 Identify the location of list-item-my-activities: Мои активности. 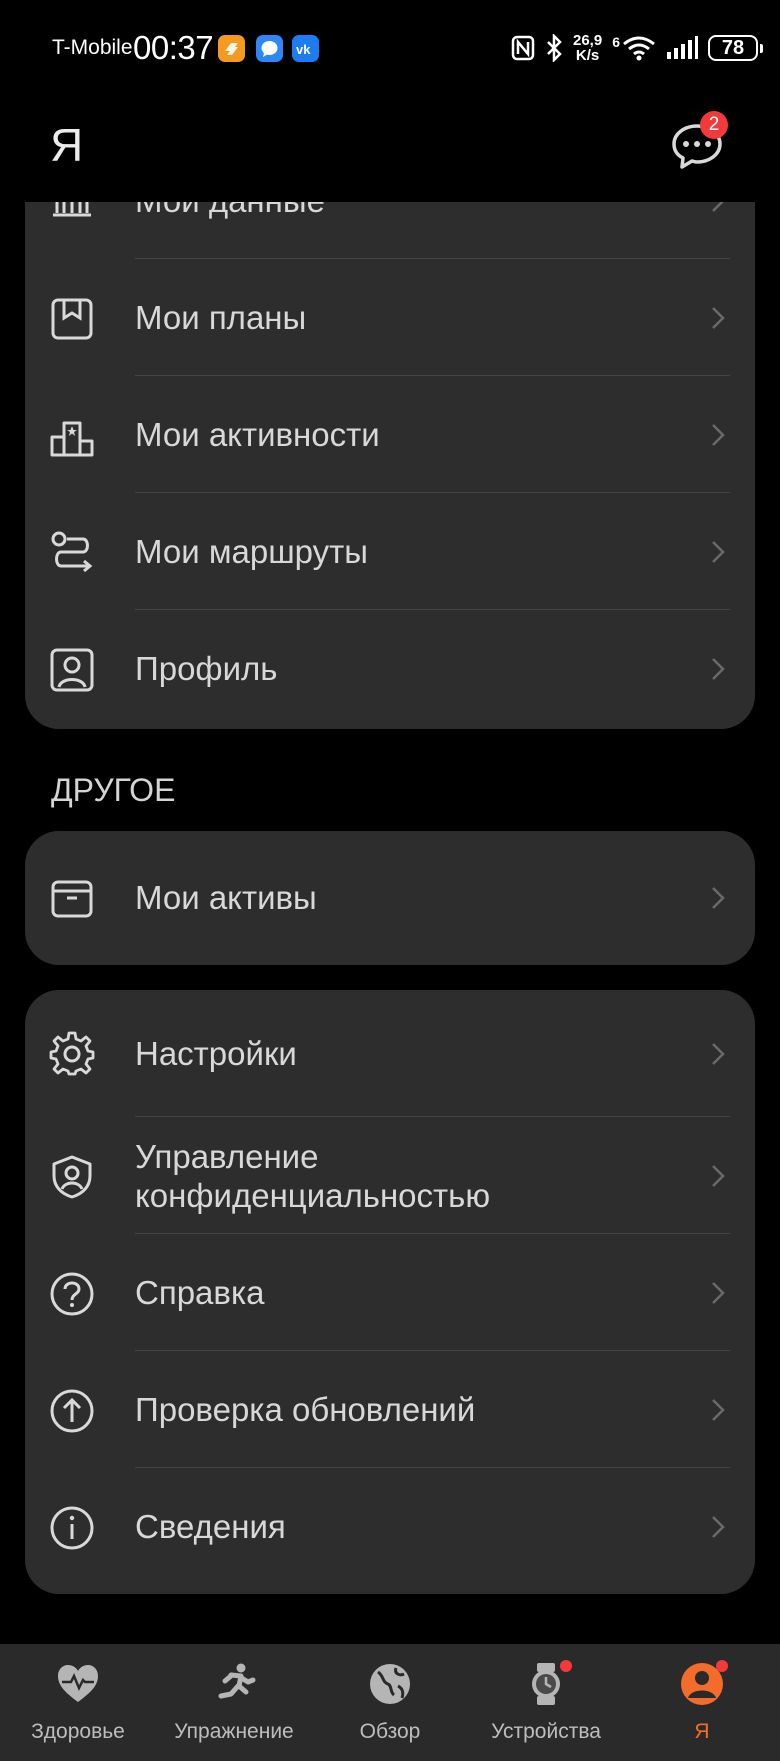
(390, 434).